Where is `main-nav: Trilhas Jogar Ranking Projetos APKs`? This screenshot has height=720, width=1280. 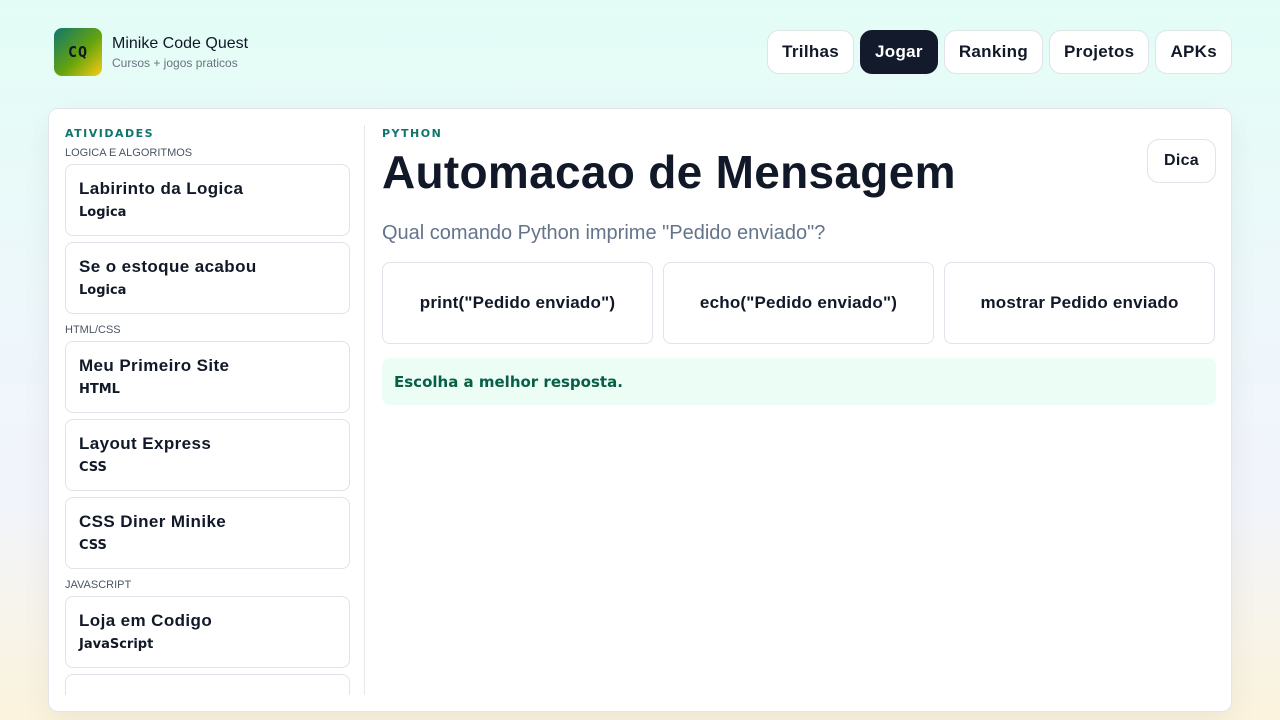 main-nav: Trilhas Jogar Ranking Projetos APKs is located at coordinates (999, 52).